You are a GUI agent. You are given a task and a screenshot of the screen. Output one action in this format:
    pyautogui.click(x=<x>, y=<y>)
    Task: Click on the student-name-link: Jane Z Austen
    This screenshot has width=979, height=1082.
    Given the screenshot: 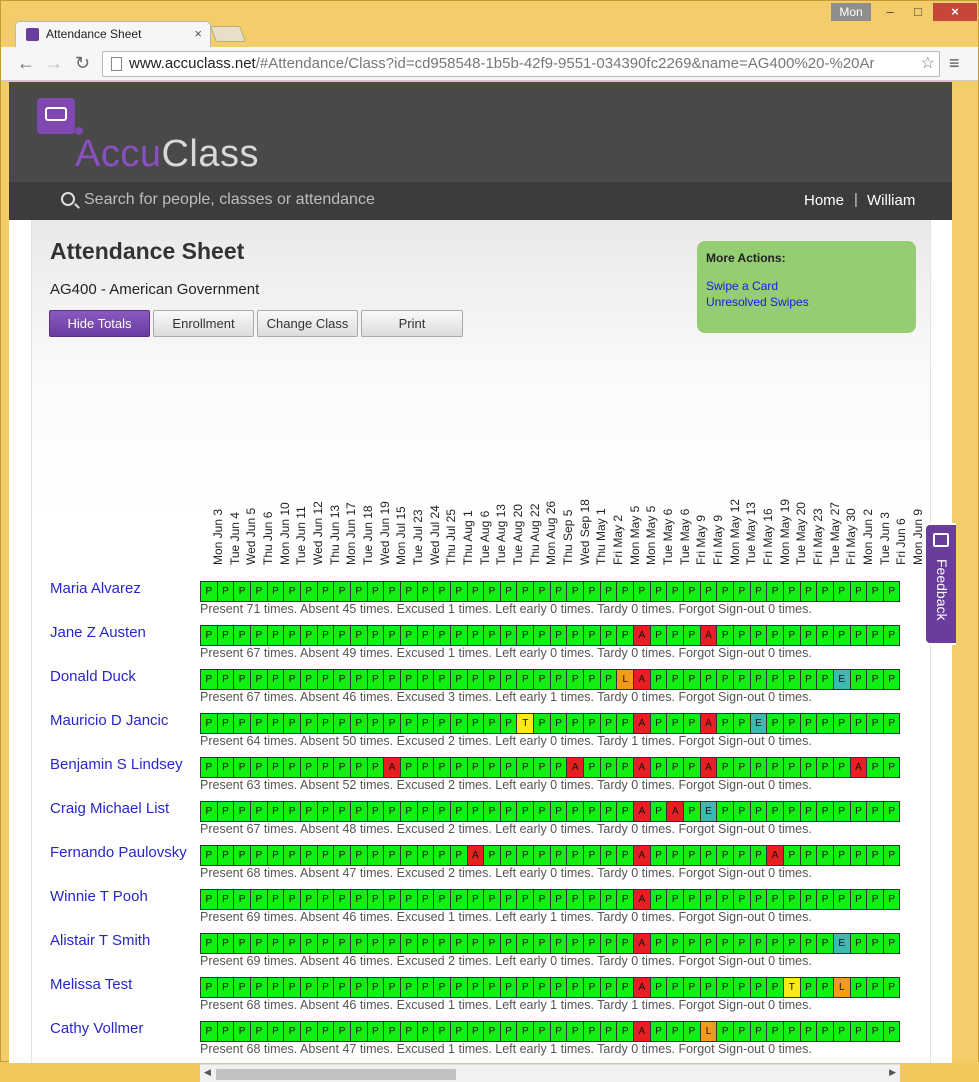 What is the action you would take?
    pyautogui.click(x=98, y=632)
    